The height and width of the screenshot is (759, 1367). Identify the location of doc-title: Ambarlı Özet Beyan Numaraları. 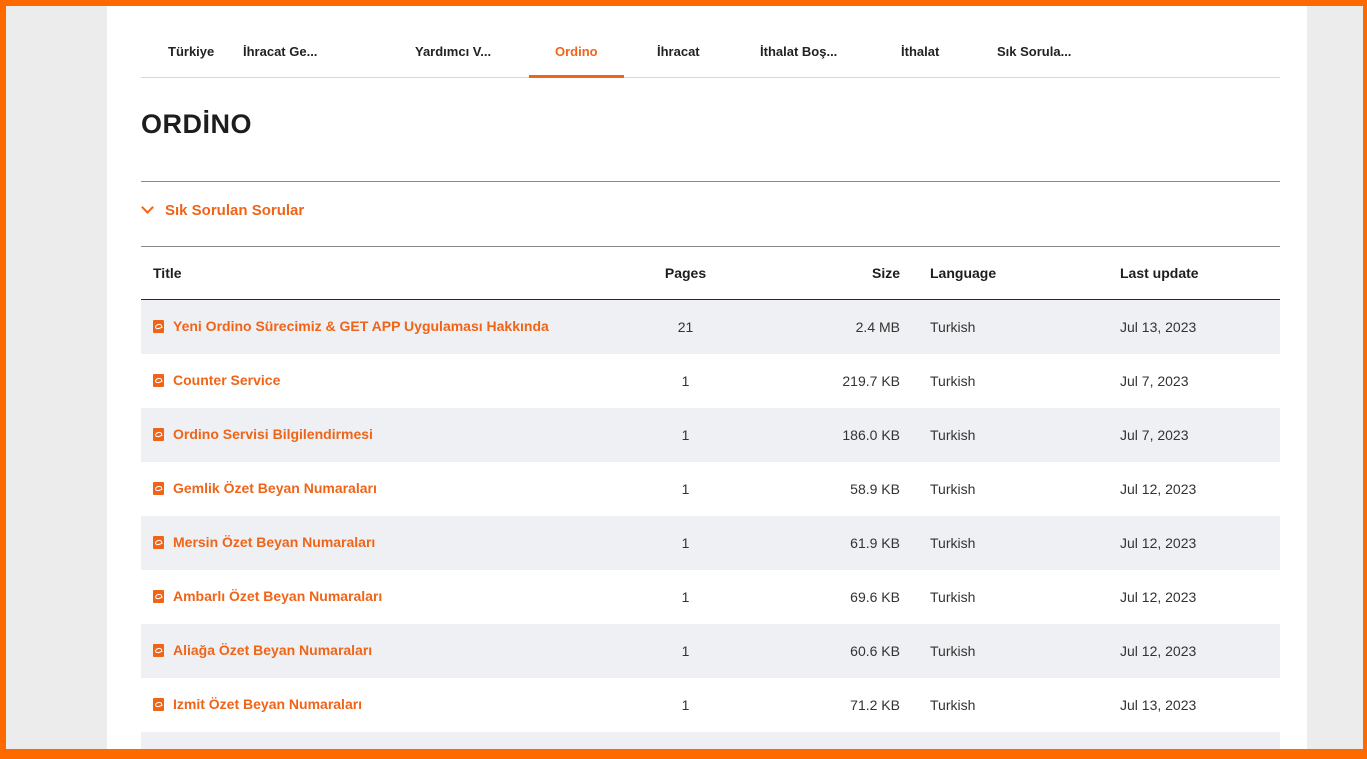
(278, 596).